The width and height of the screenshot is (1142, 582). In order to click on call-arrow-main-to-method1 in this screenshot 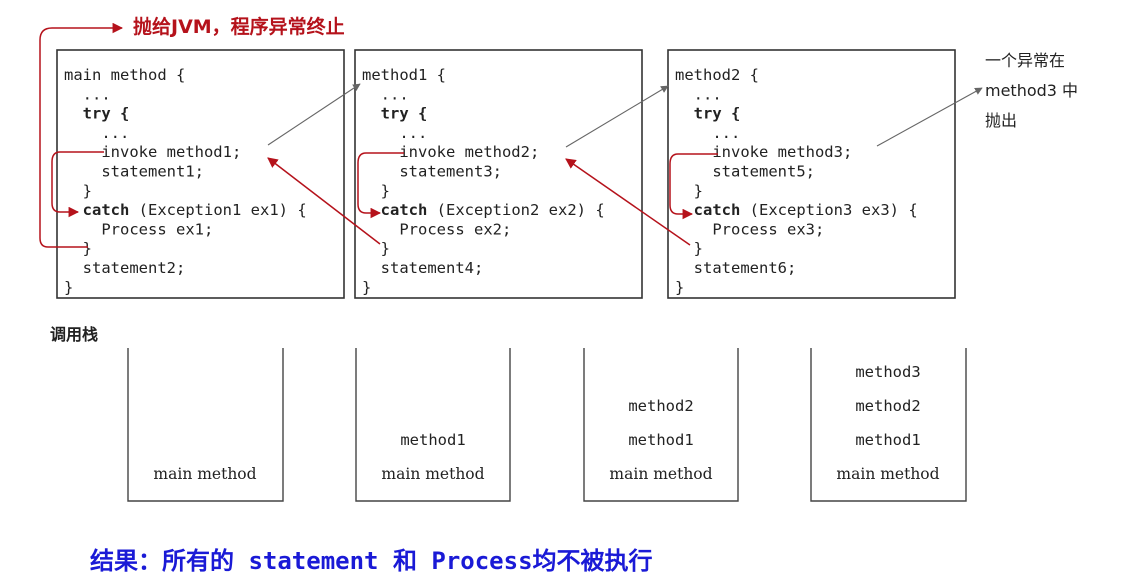, I will do `click(314, 114)`.